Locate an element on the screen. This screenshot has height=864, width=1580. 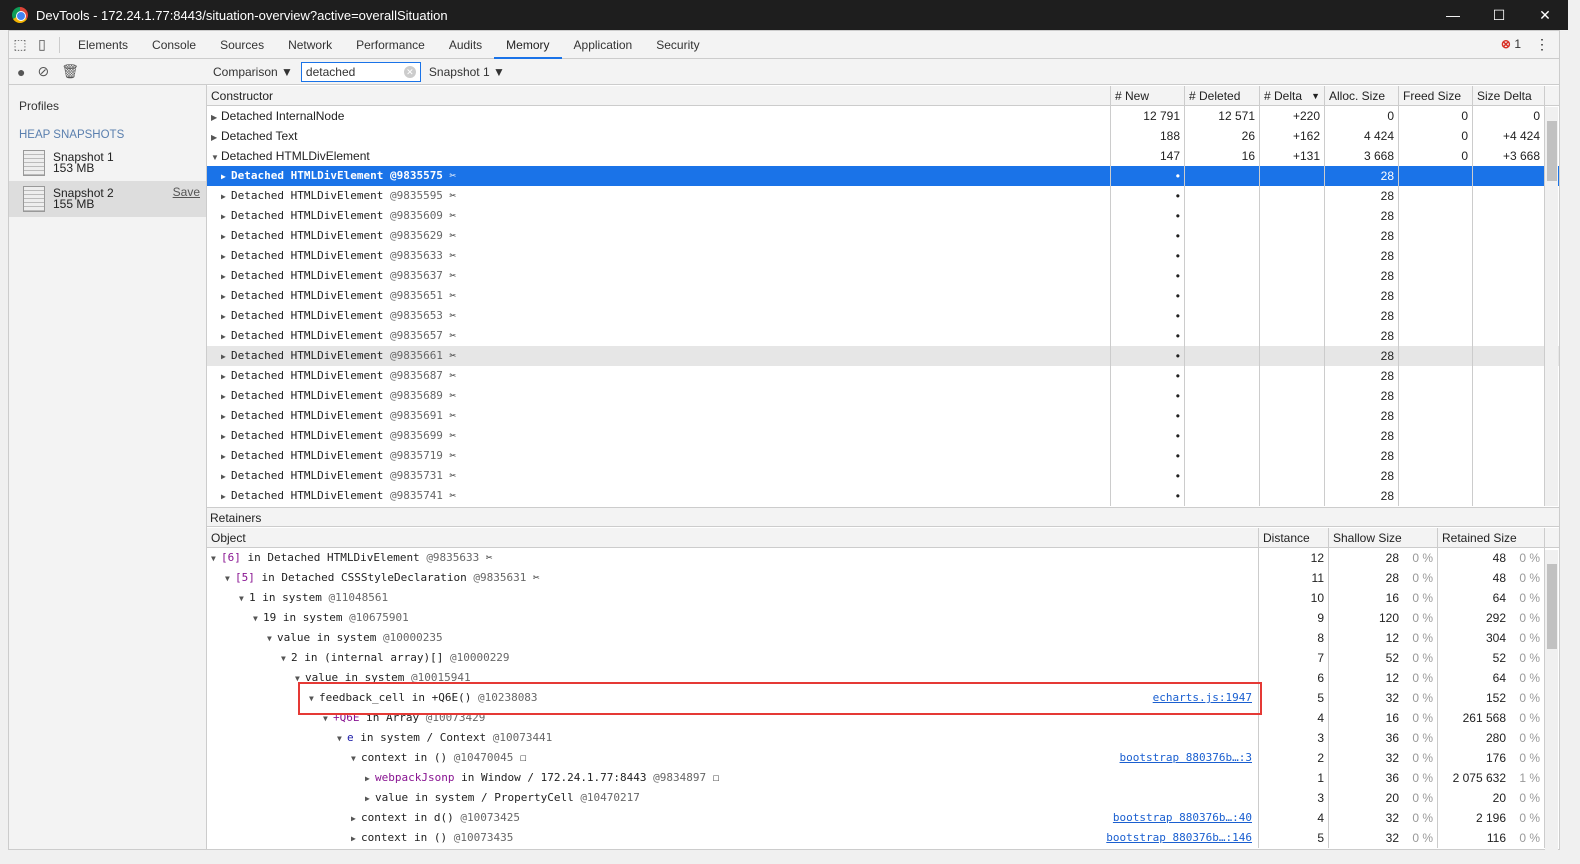
tab-audits: Audits is located at coordinates (465, 45).